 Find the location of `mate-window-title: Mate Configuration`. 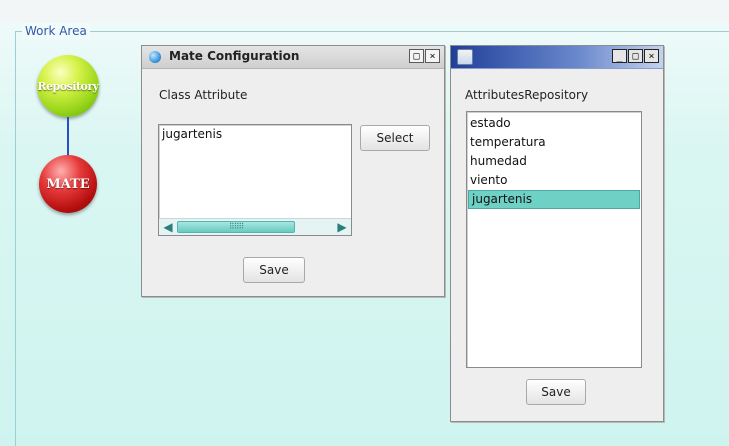

mate-window-title: Mate Configuration is located at coordinates (234, 56).